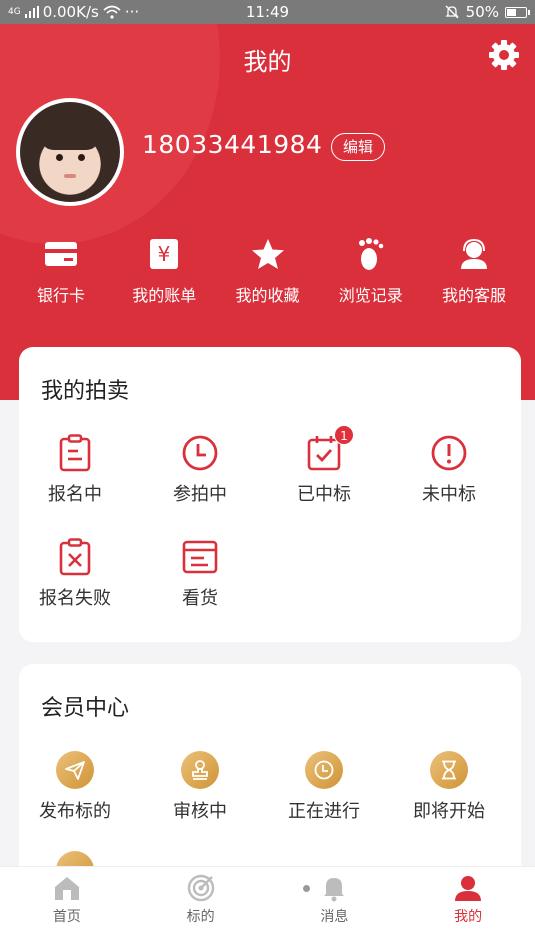 This screenshot has width=535, height=932. Describe the element at coordinates (482, 12) in the screenshot. I see `battery-percent: 50%` at that location.